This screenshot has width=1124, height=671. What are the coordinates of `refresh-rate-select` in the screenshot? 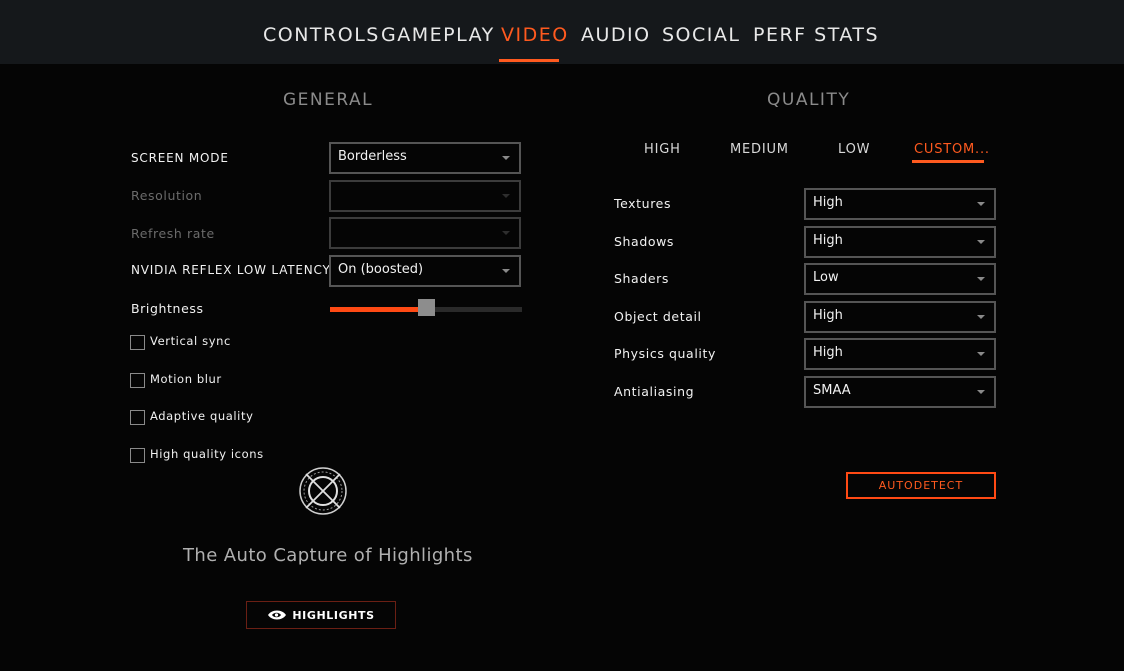 It's located at (425, 233).